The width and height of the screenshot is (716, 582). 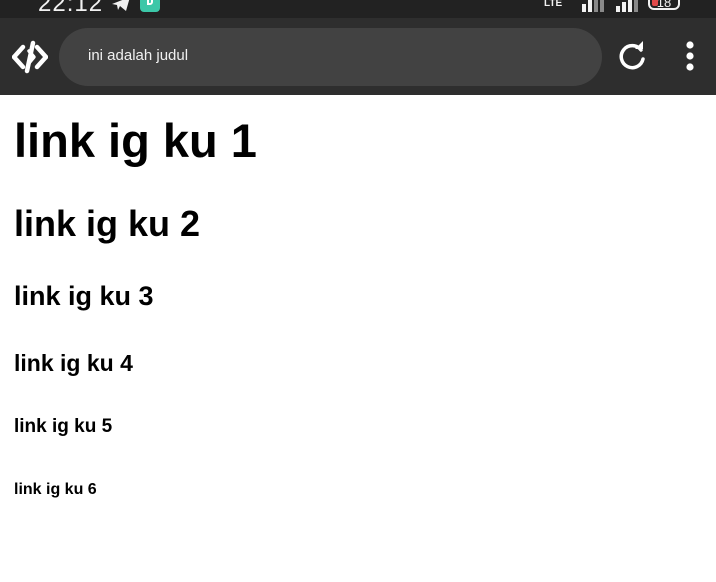 What do you see at coordinates (690, 56) in the screenshot?
I see `more-vert-icon` at bounding box center [690, 56].